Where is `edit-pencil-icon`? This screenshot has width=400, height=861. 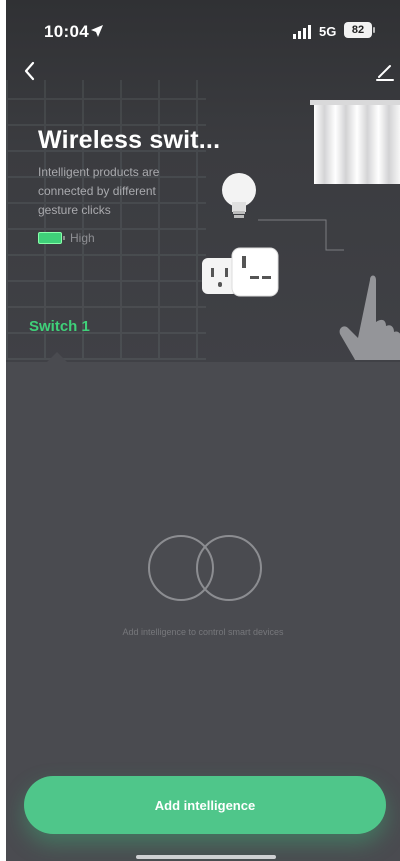
edit-pencil-icon is located at coordinates (385, 71).